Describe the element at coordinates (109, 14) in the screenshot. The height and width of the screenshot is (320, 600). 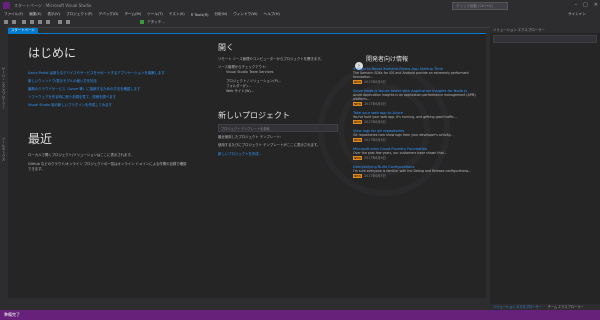
I see `menu-debug: デバッグ(D)` at that location.